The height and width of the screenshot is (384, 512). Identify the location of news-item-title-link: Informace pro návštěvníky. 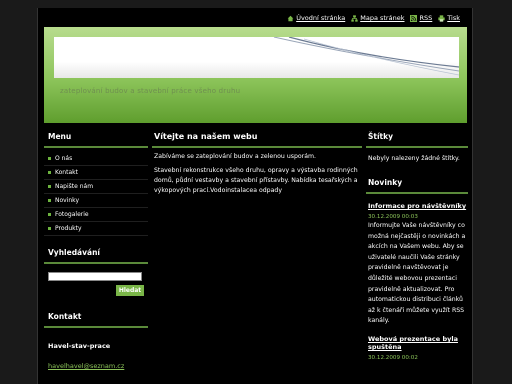
(417, 202).